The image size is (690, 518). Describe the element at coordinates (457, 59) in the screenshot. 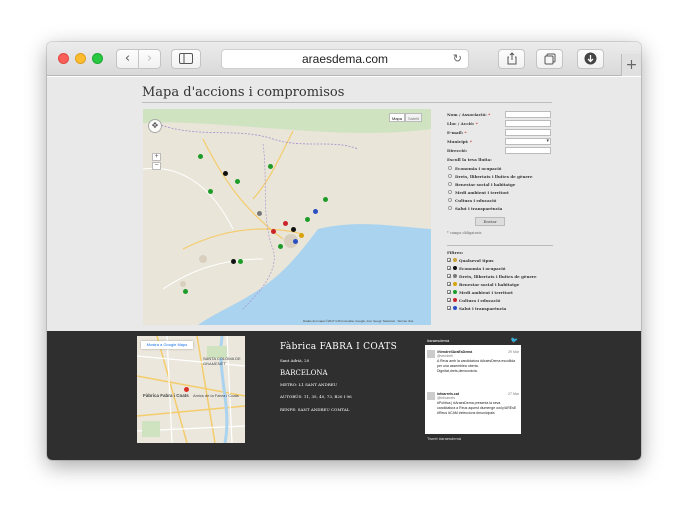

I see `reload-icon: ↻` at that location.